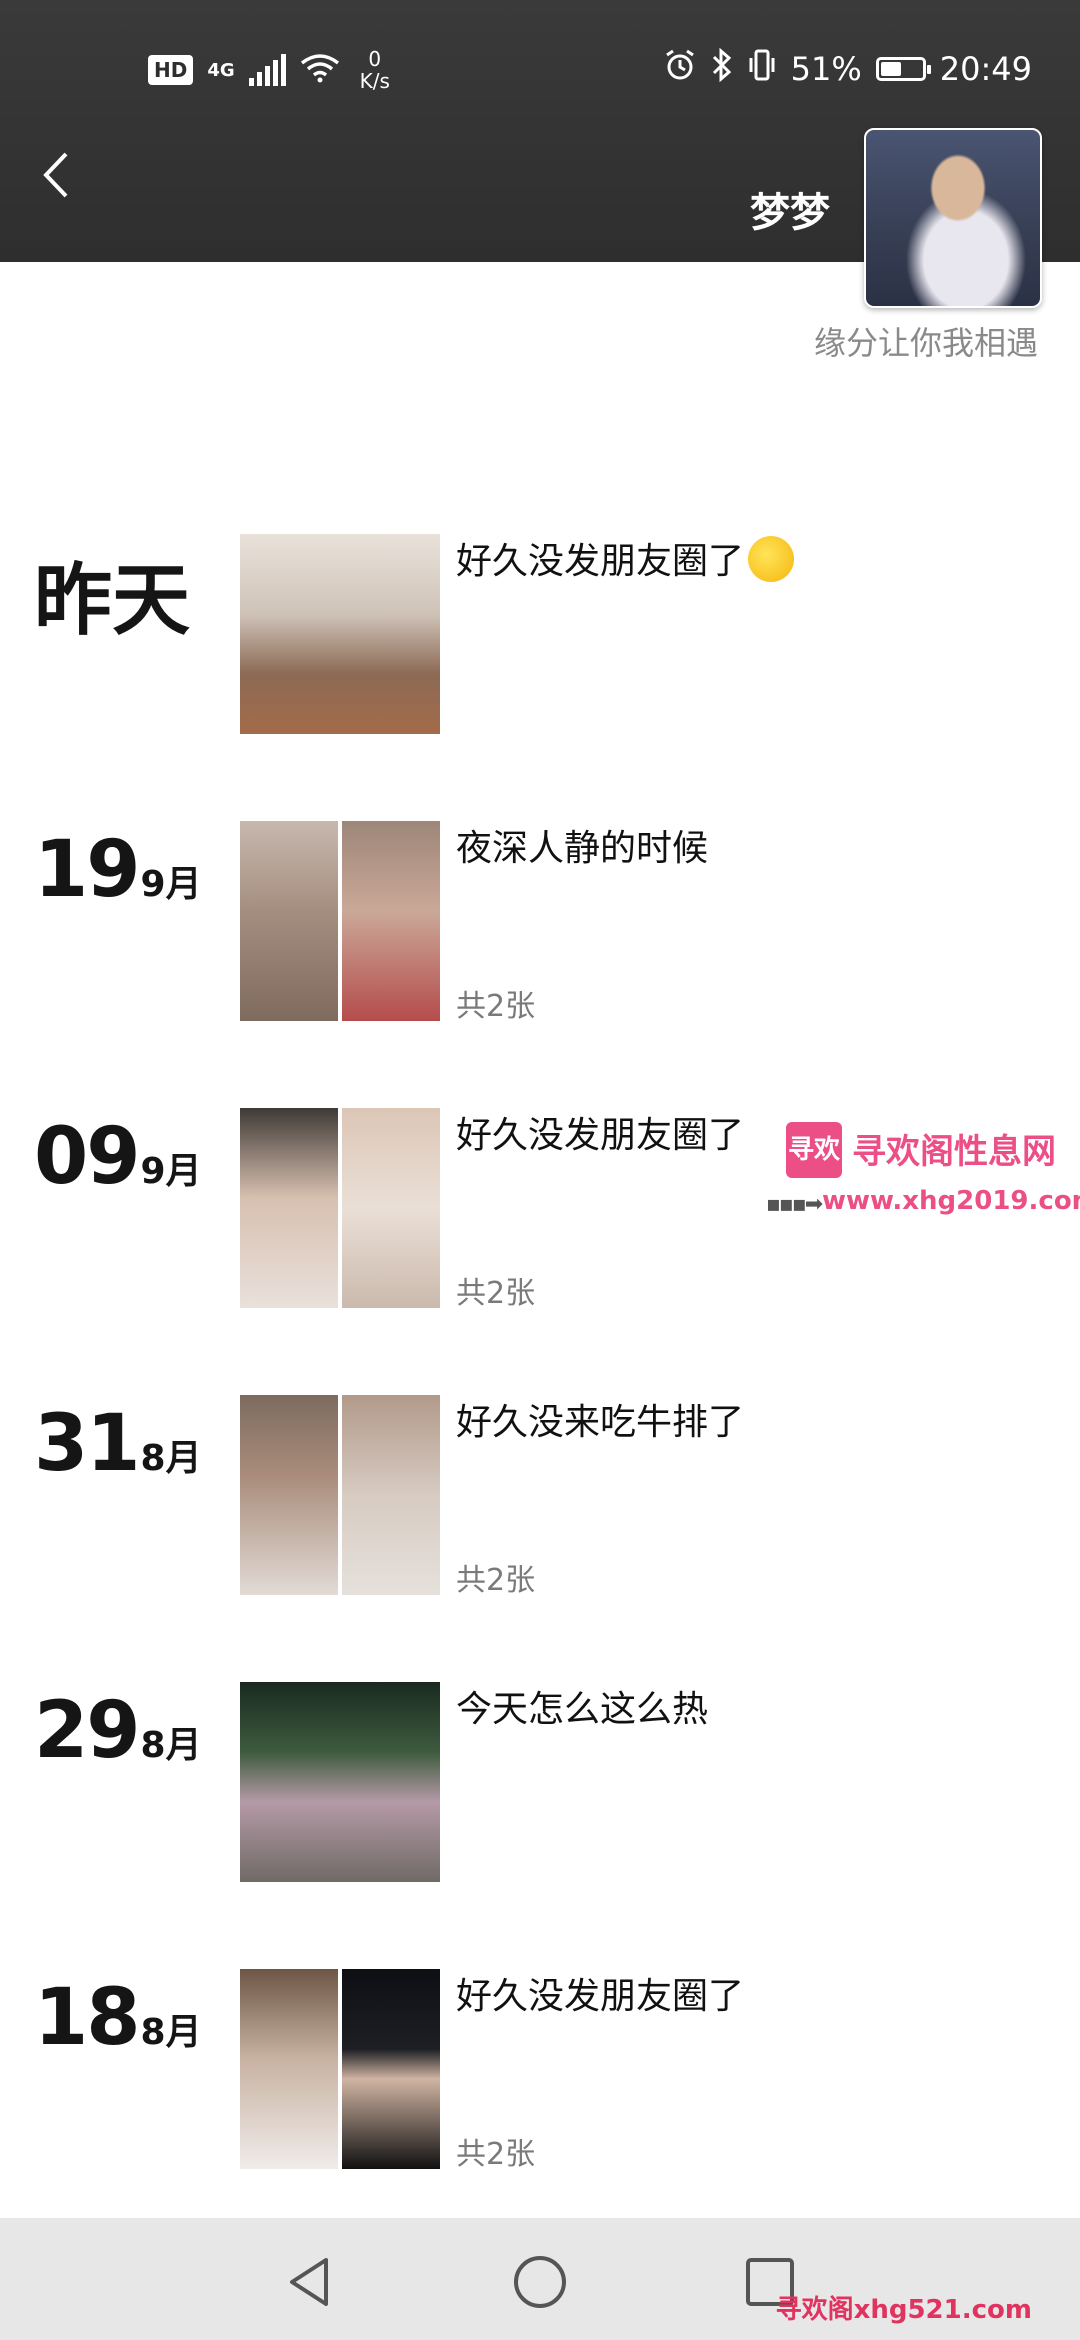 The image size is (1080, 2340). Describe the element at coordinates (540, 2074) in the screenshot. I see `moment-post: 188月 好久没发朋友圈了 共2张` at that location.